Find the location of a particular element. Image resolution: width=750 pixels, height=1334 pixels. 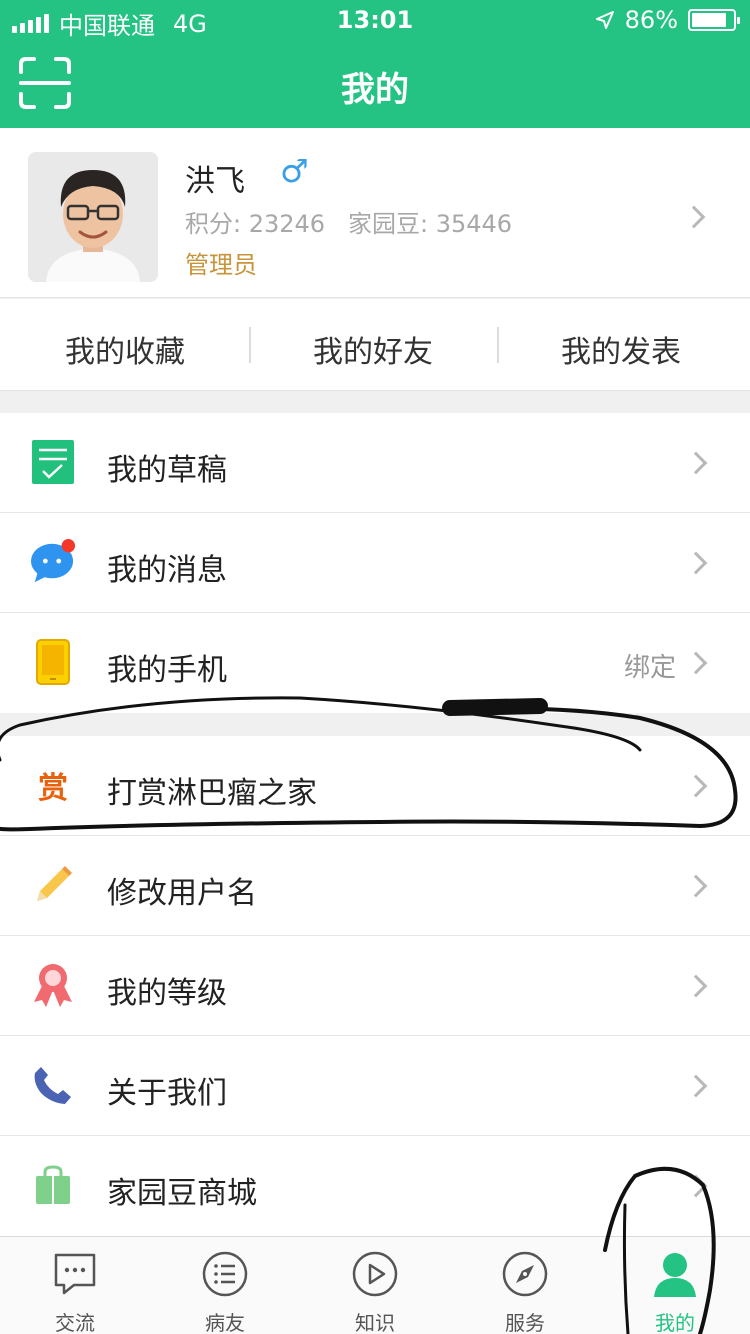

menu-item-messages: 我的消息 is located at coordinates (375, 563).